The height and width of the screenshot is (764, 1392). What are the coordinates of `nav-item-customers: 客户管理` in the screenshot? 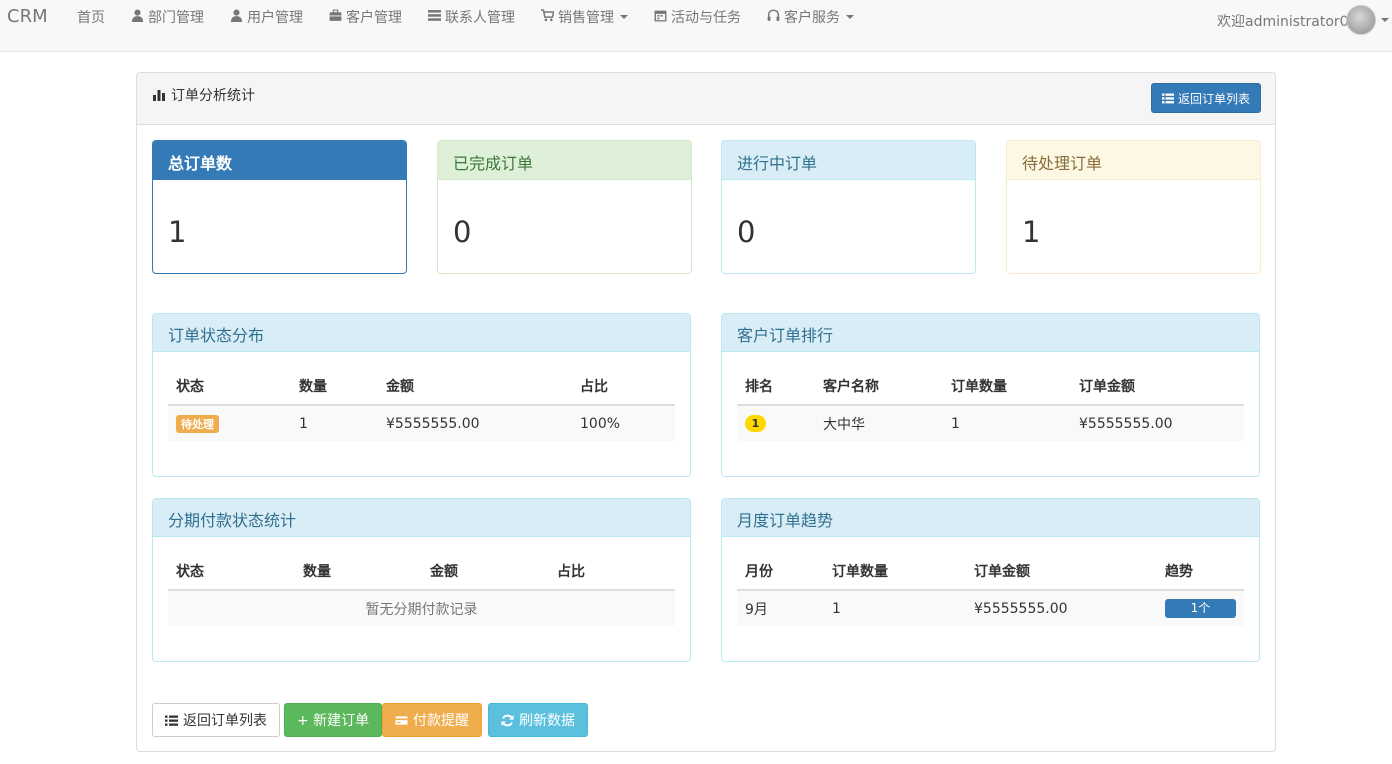 It's located at (365, 16).